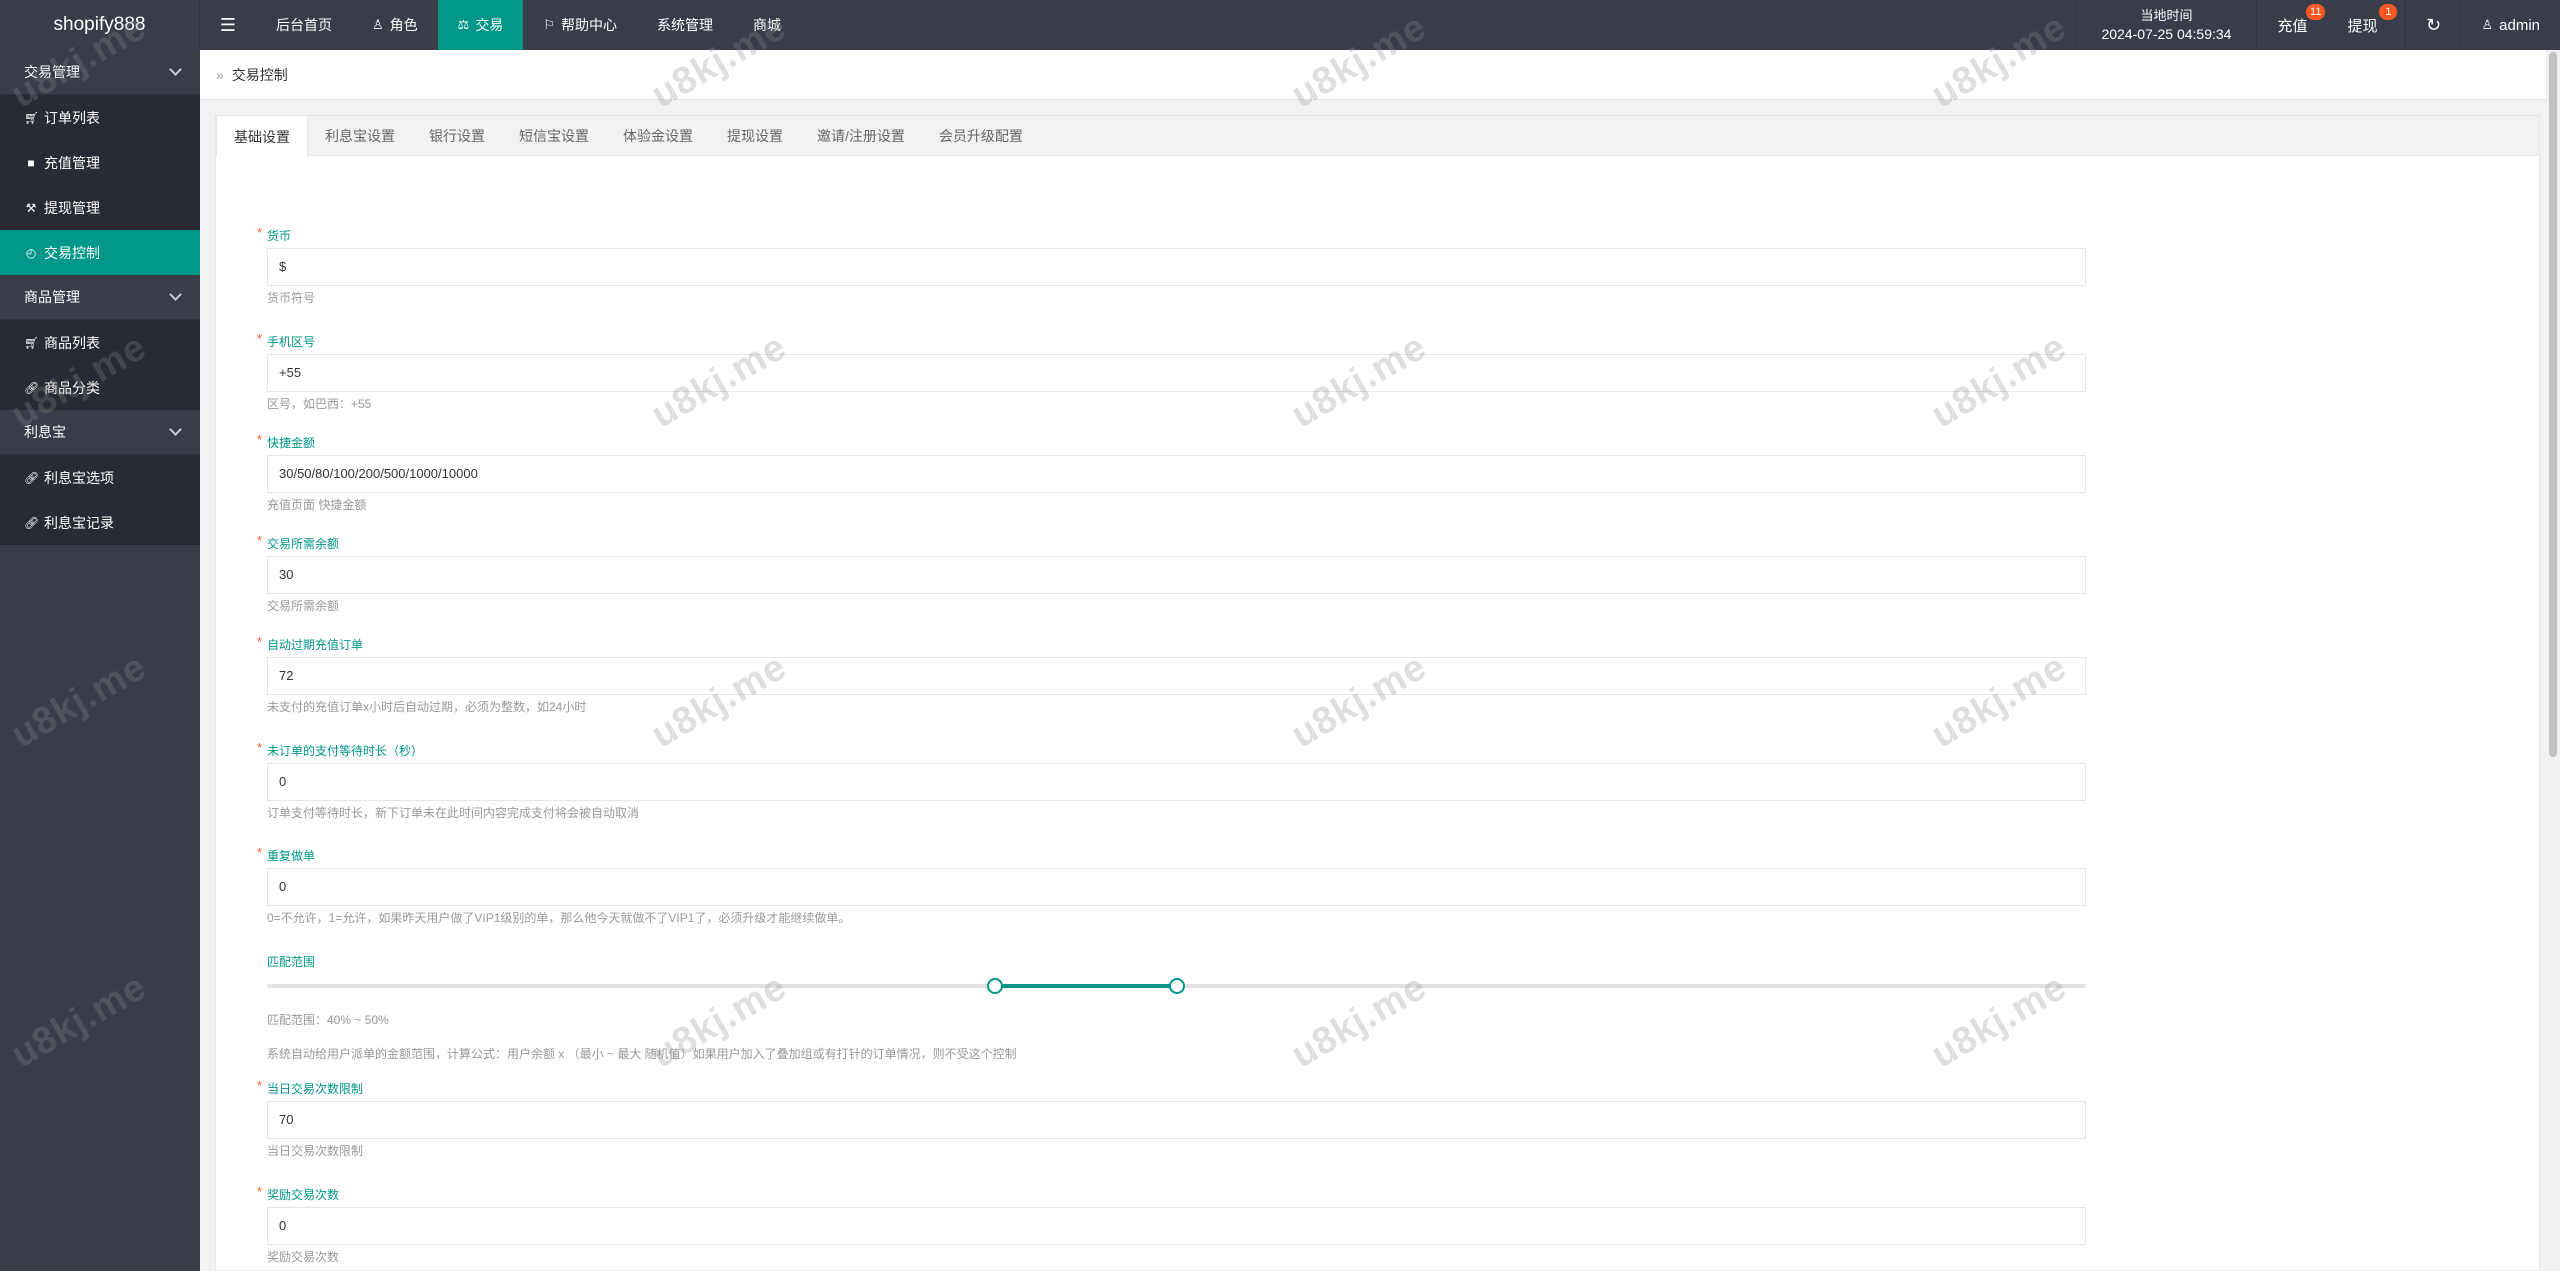 The height and width of the screenshot is (1271, 2560). Describe the element at coordinates (981, 136) in the screenshot. I see `tab-member-upgrade: 会员升级配置` at that location.